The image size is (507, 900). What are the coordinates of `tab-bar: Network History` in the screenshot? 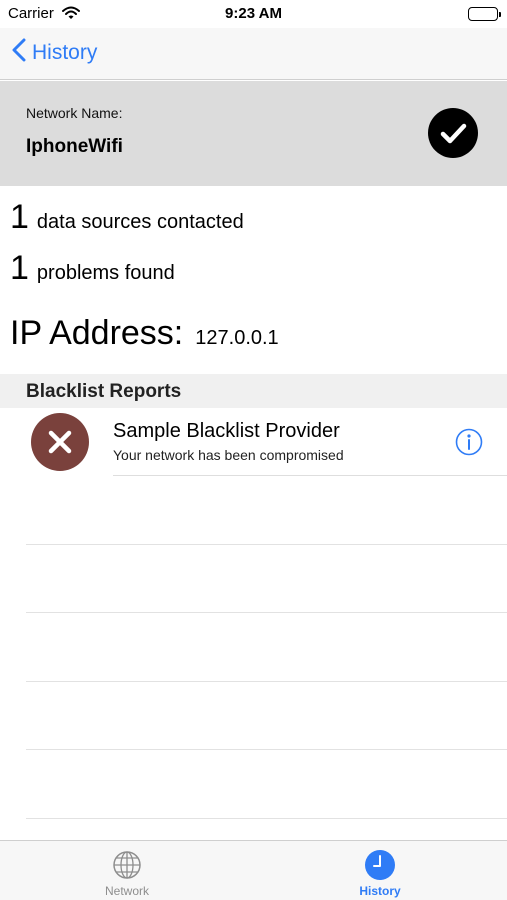 It's located at (253, 870).